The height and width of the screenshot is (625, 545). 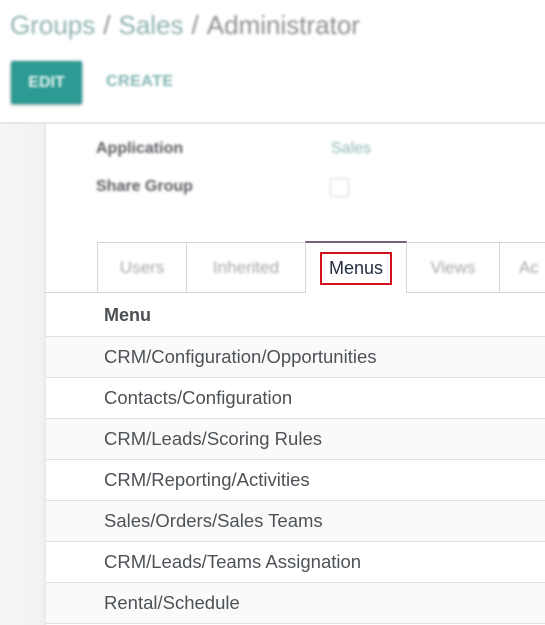 I want to click on tab-menus: Menus, so click(x=356, y=267).